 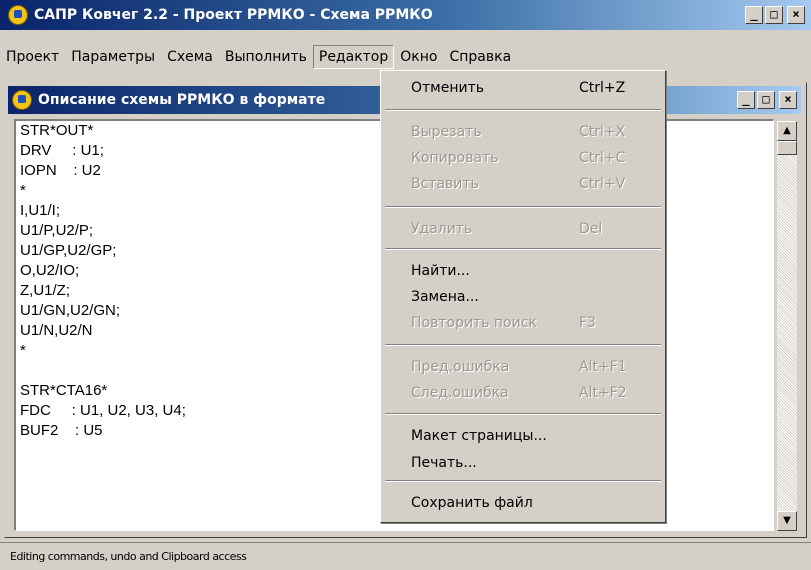 What do you see at coordinates (603, 393) in the screenshot?
I see `menu-item-shortcut: Alt+F2` at bounding box center [603, 393].